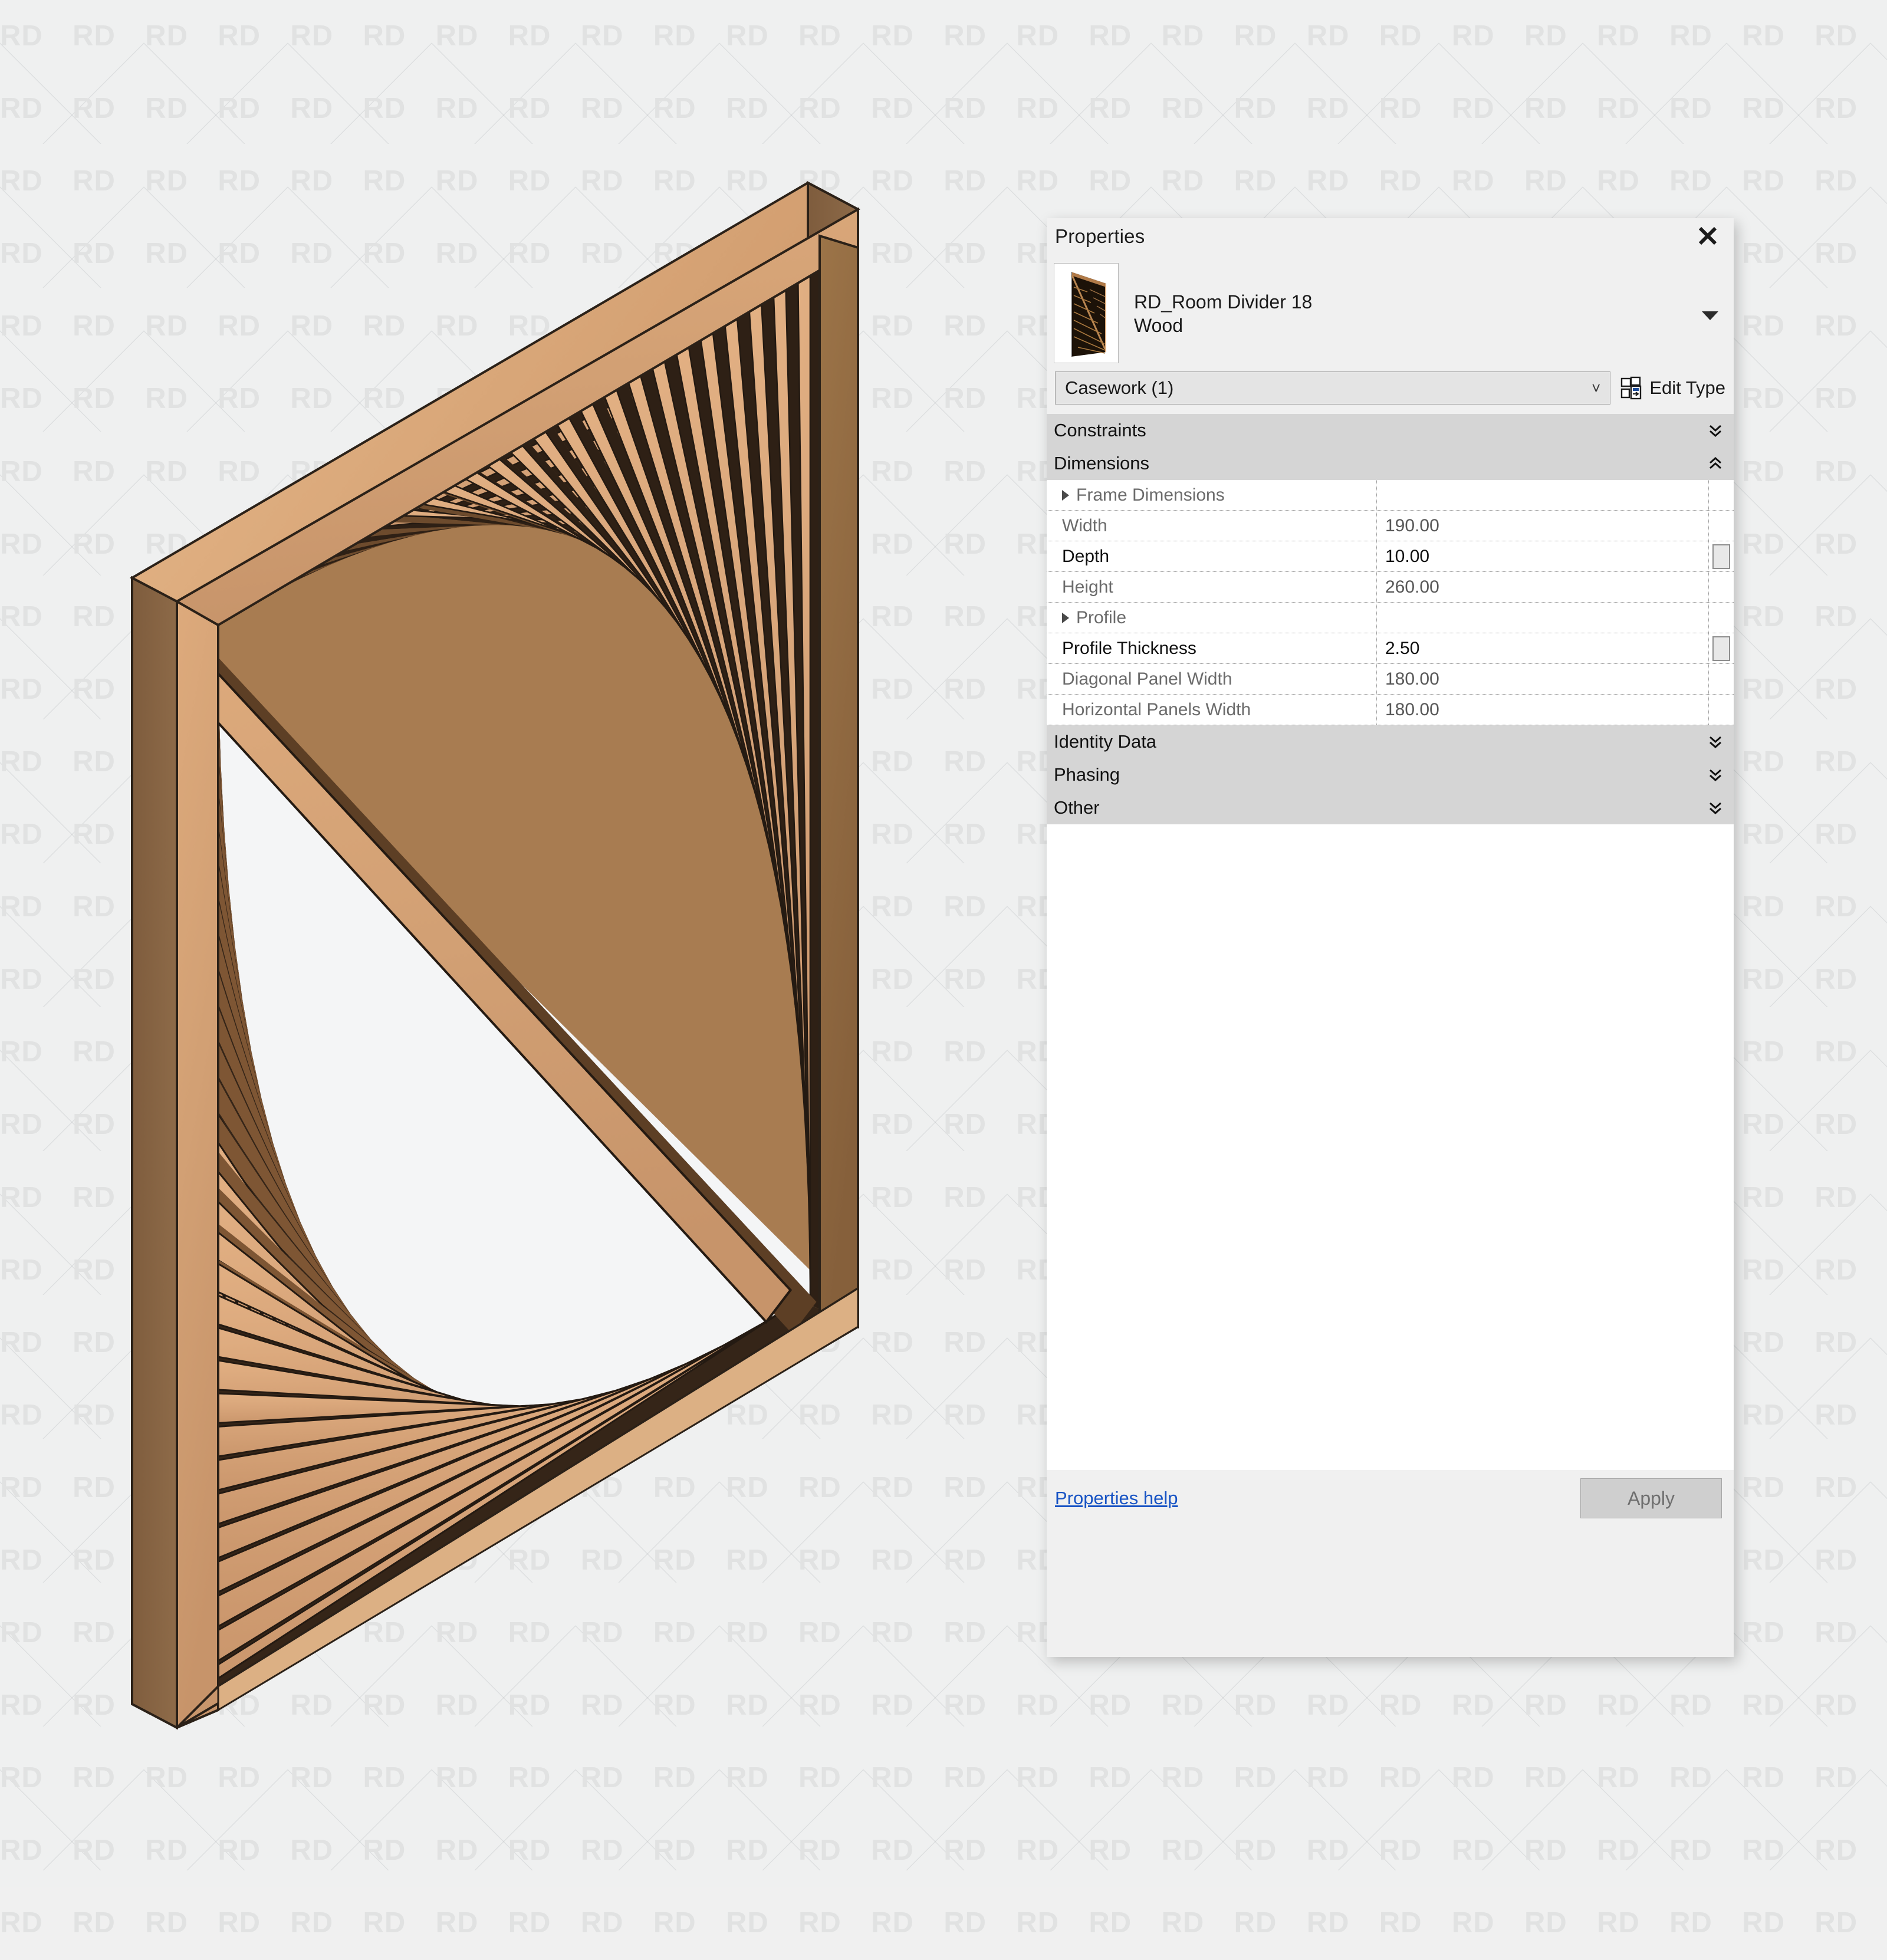  Describe the element at coordinates (1100, 430) in the screenshot. I see `section-label: Constraints` at that location.